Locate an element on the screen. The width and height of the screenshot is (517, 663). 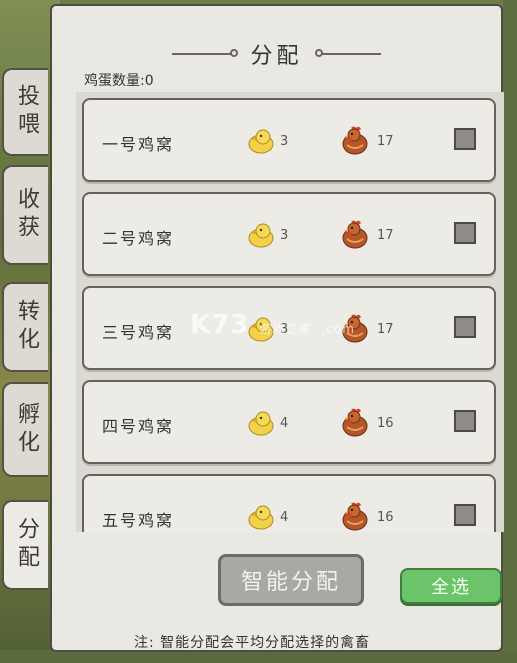
panel-header: 分配 is located at coordinates (276, 54).